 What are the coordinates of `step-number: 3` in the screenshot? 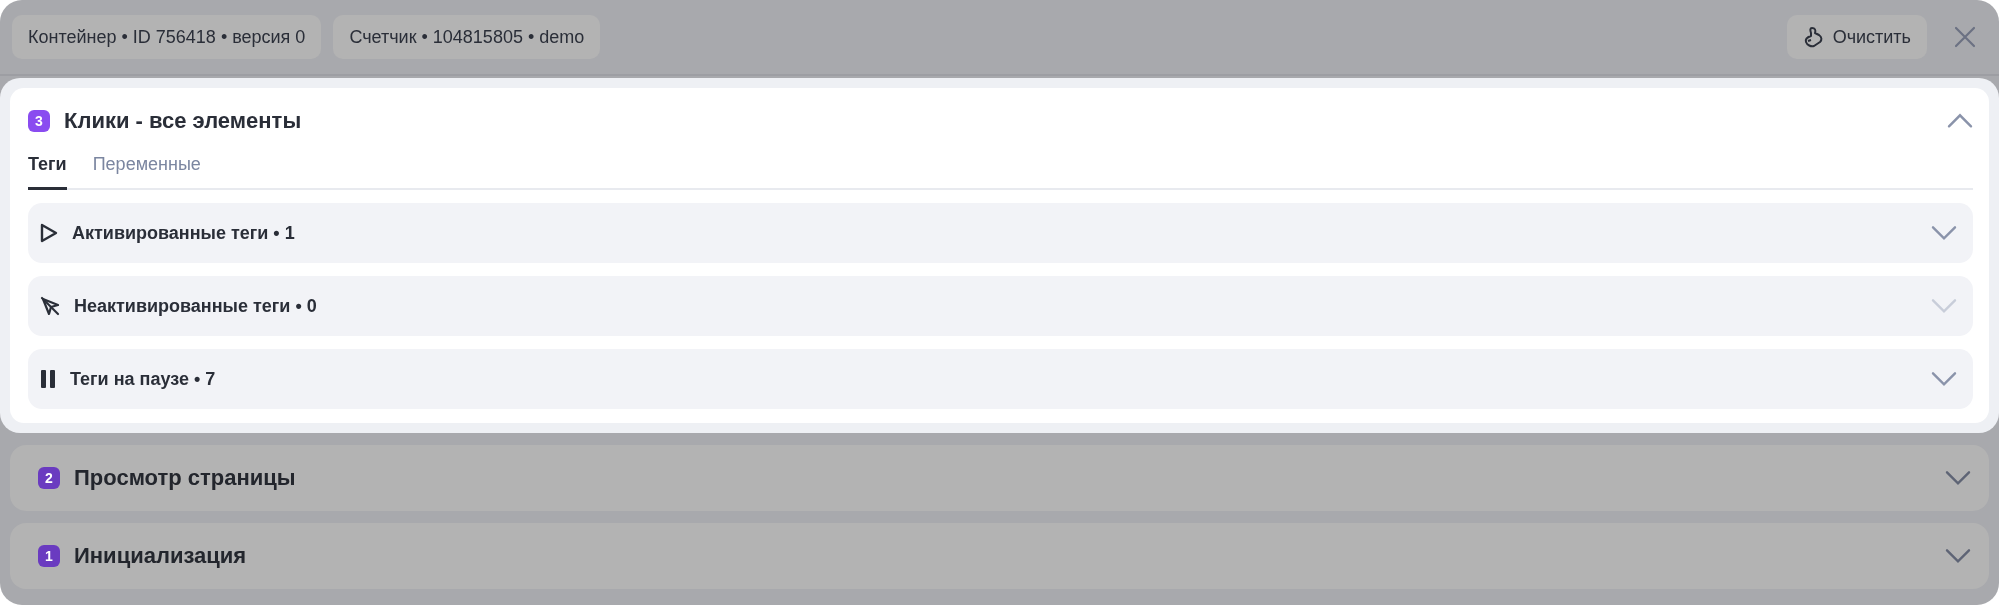 It's located at (39, 121).